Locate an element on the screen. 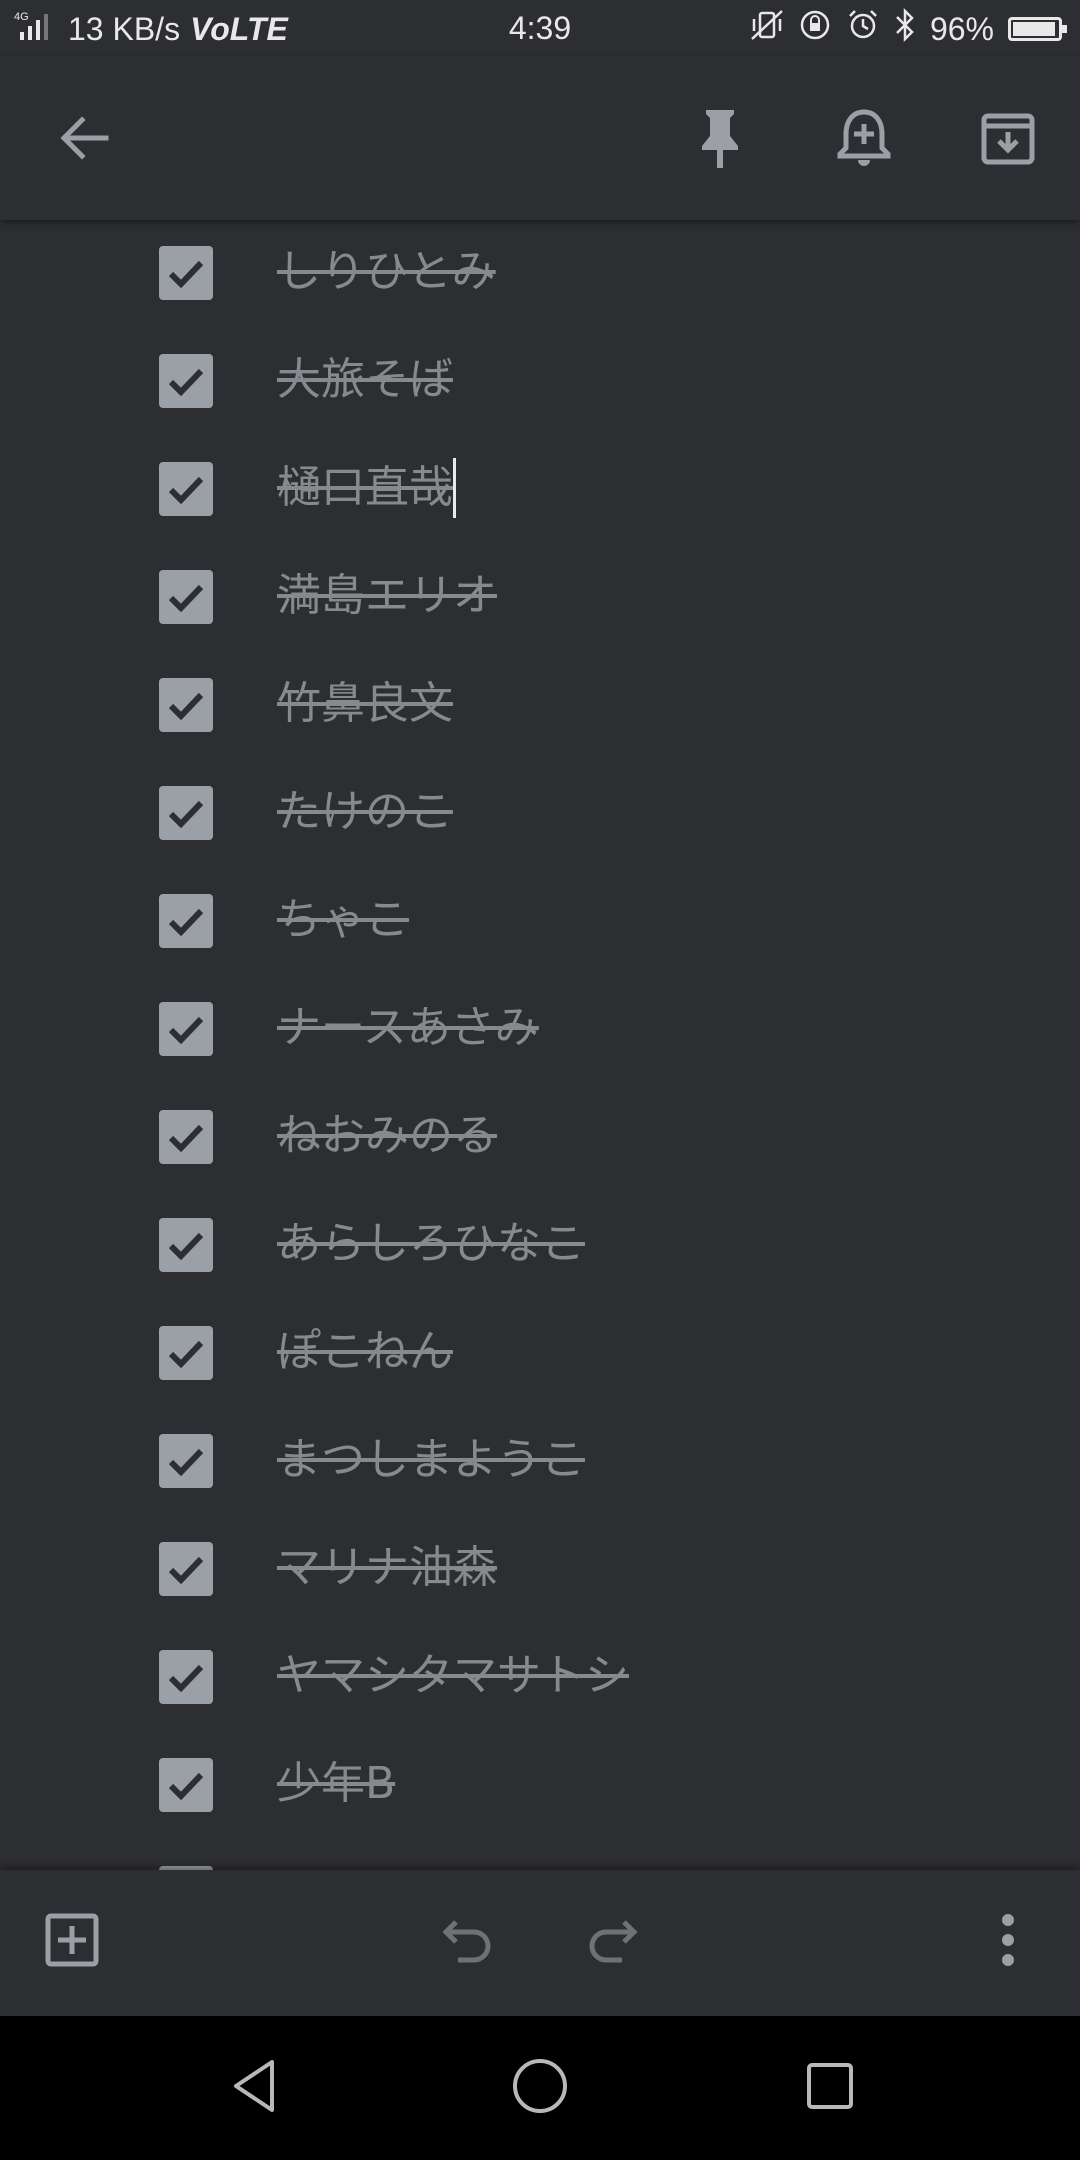 The height and width of the screenshot is (2160, 1080). checklist-item: ナースあさみ is located at coordinates (540, 1030).